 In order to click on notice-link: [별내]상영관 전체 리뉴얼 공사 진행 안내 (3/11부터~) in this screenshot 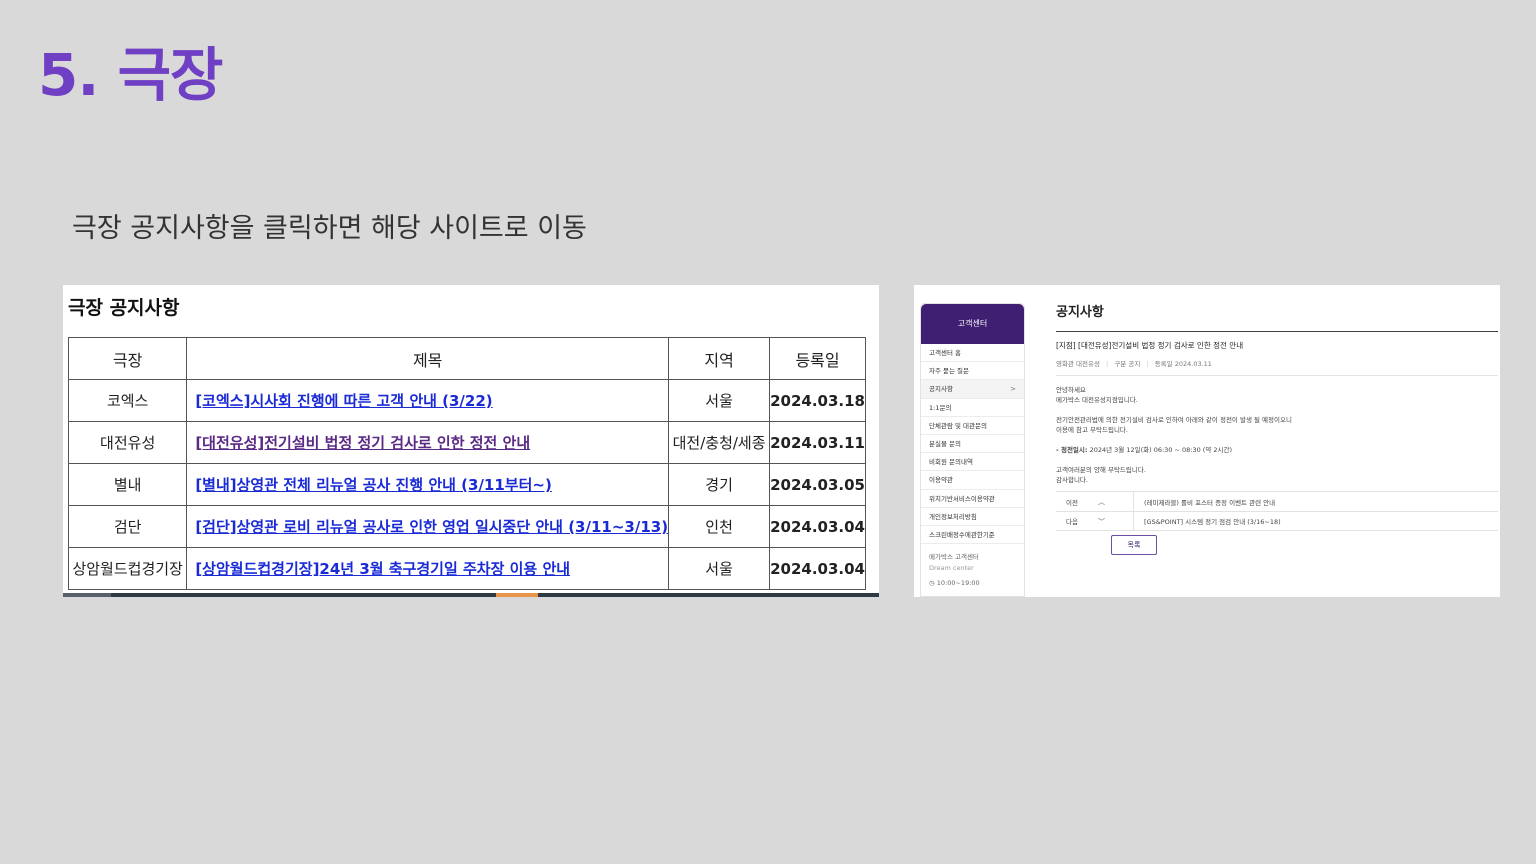, I will do `click(373, 485)`.